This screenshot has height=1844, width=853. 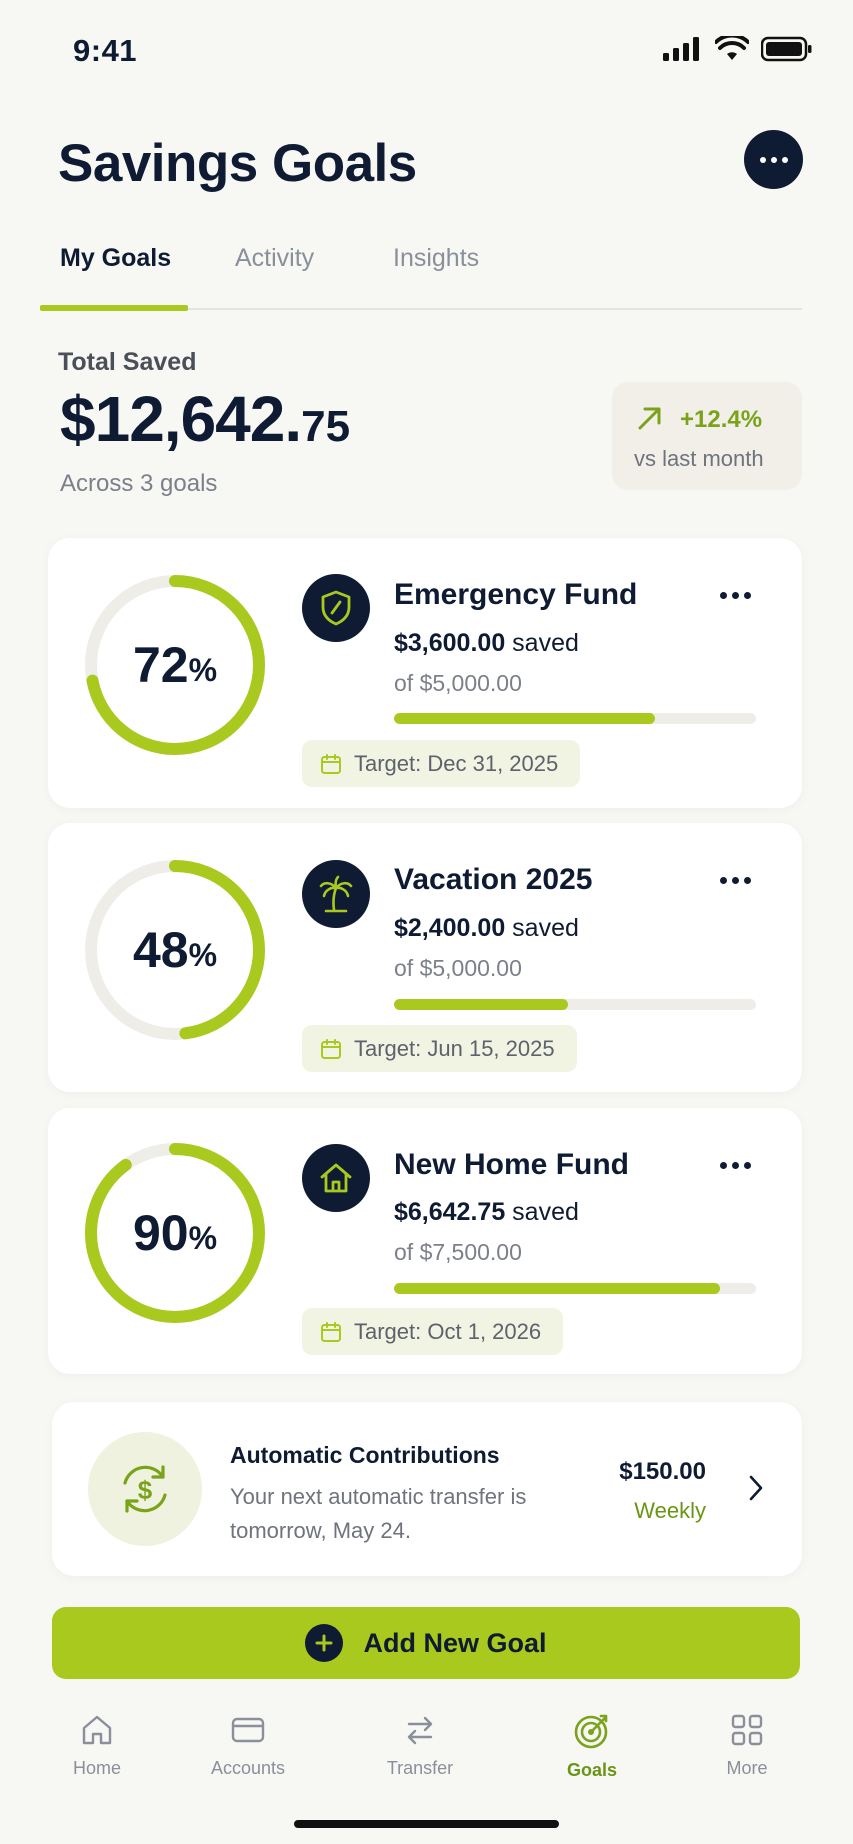 I want to click on target-date-chip: Target: Jun 15, 2025, so click(x=439, y=1048).